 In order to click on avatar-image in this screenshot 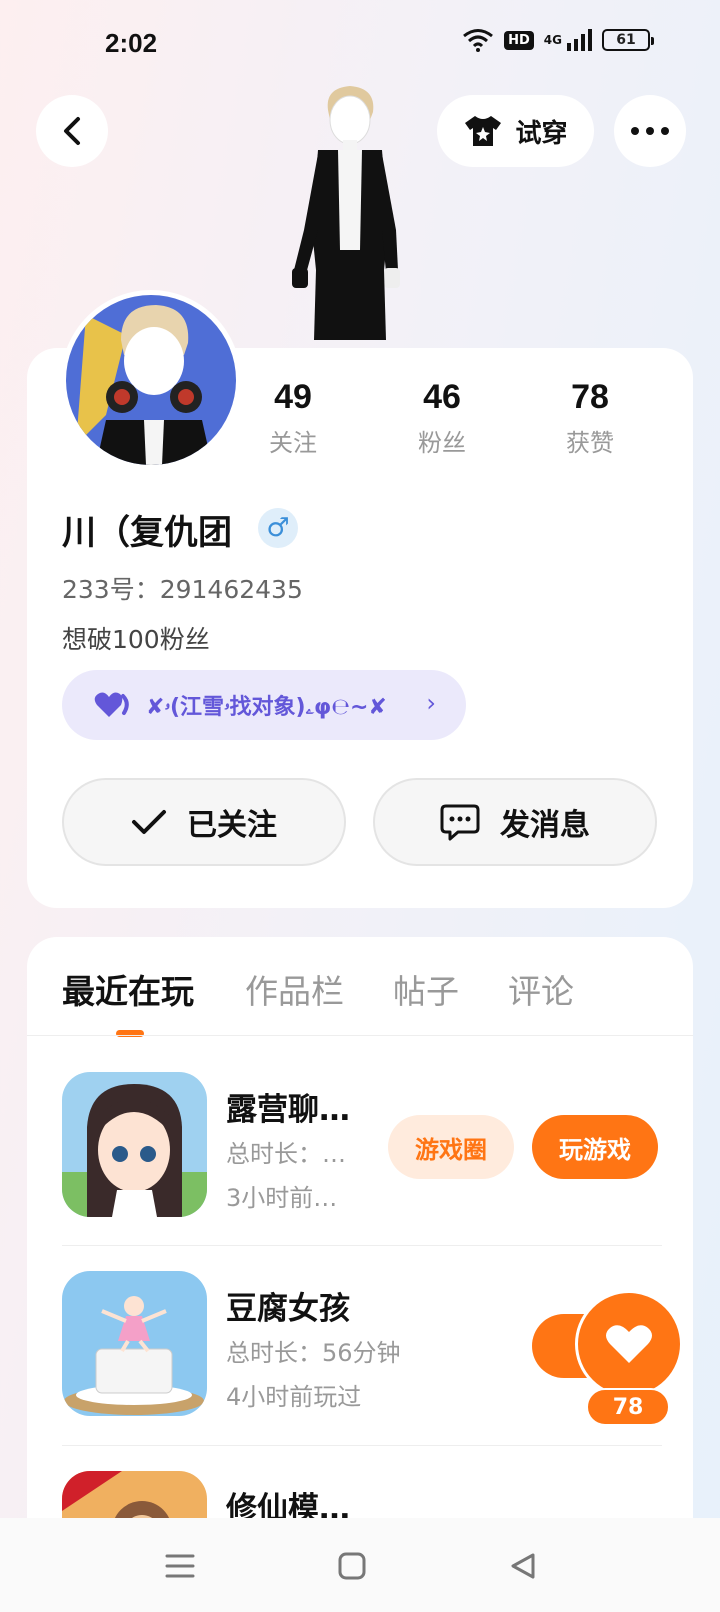, I will do `click(151, 380)`.